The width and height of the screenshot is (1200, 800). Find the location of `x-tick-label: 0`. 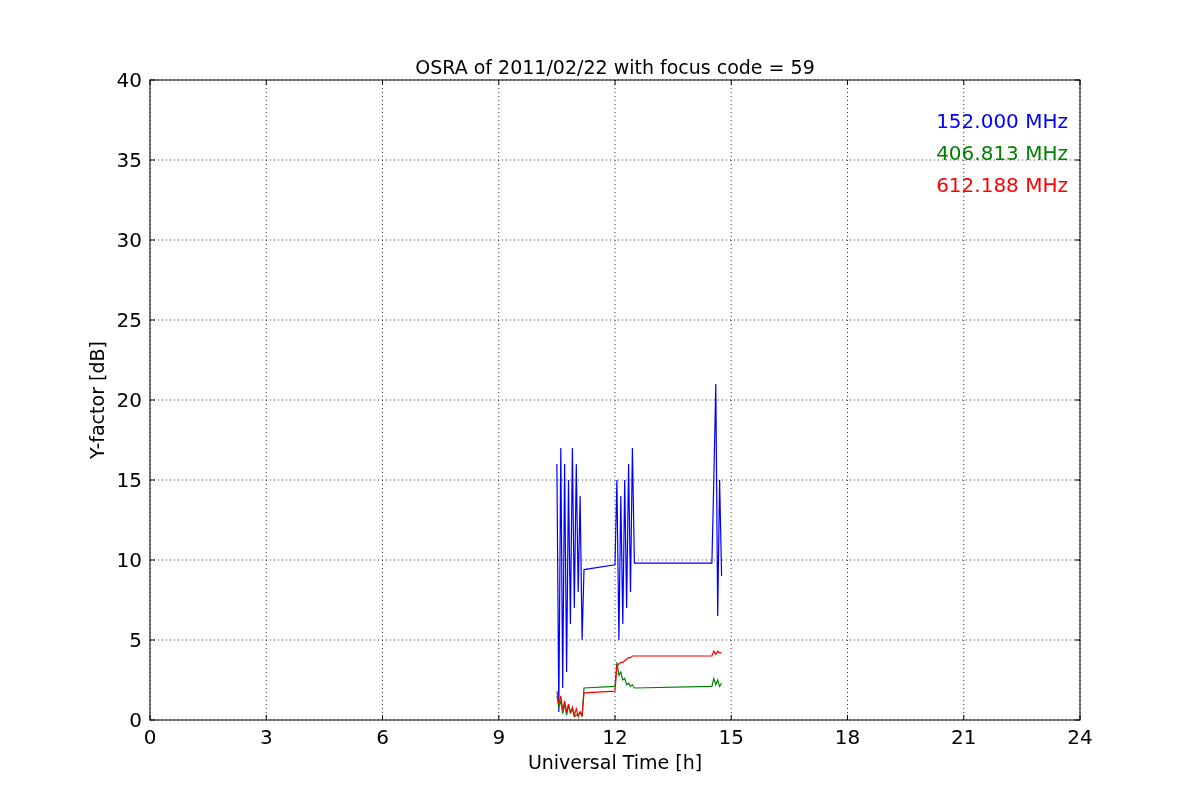

x-tick-label: 0 is located at coordinates (150, 737).